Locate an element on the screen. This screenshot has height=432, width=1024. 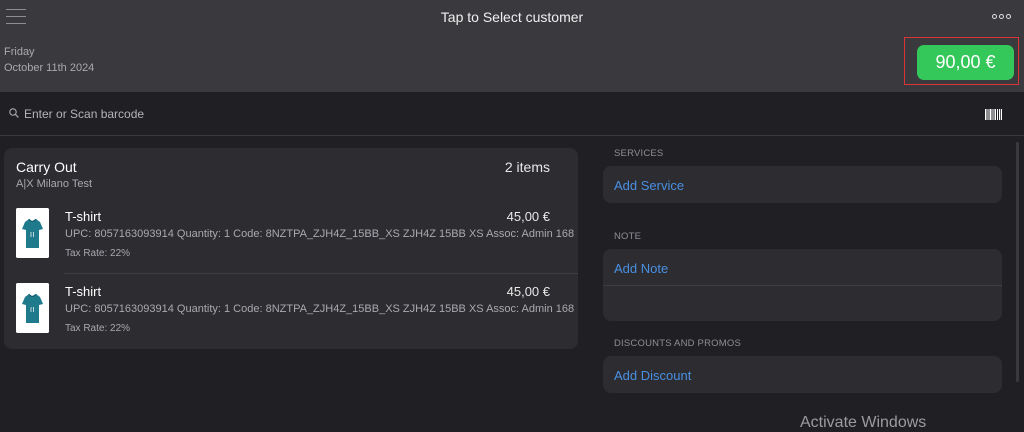
add-discount-button: Add Discount is located at coordinates (652, 375).